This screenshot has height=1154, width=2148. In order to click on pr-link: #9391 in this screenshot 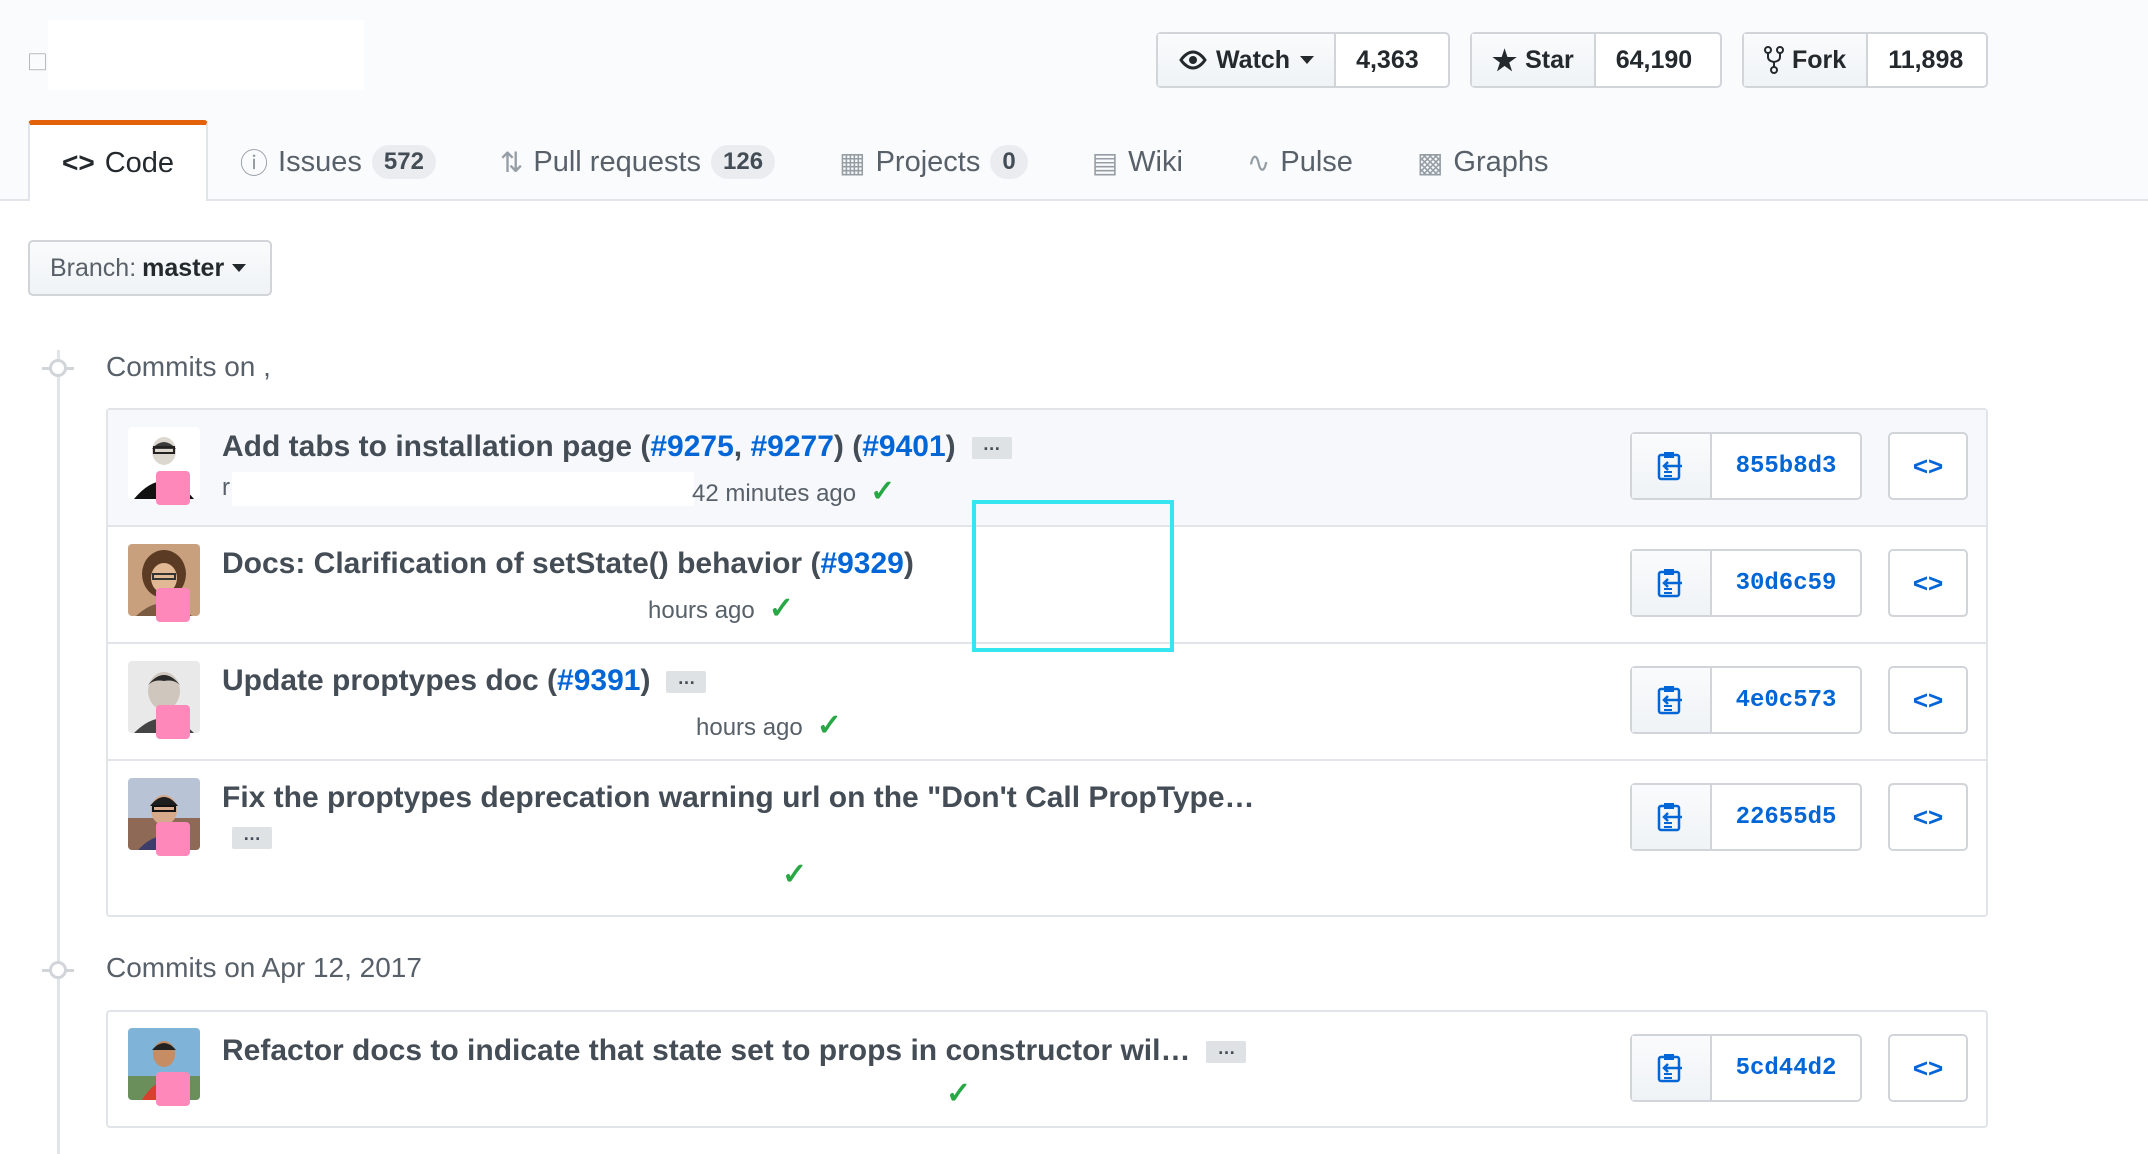, I will do `click(598, 680)`.